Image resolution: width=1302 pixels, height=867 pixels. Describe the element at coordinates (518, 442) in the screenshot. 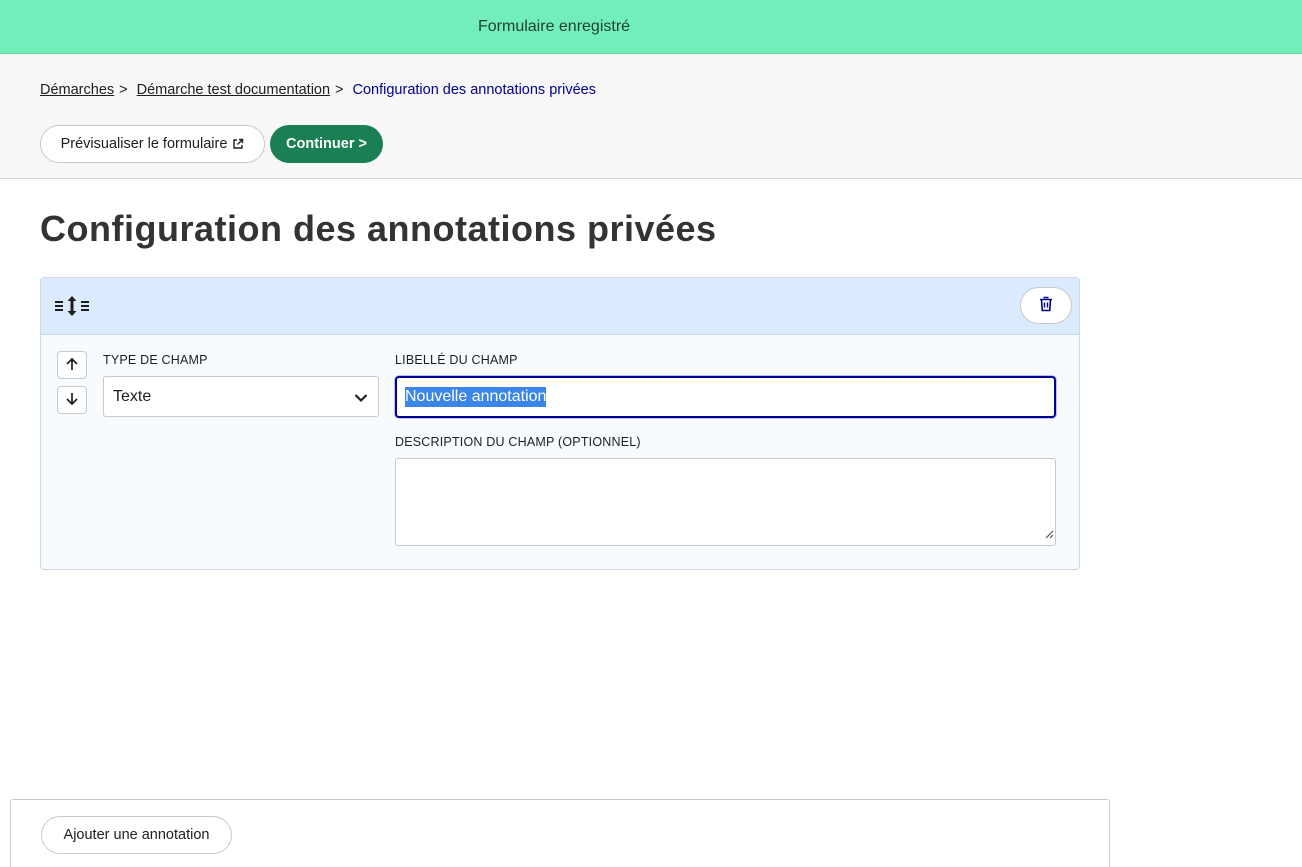

I see `description-field-label: DESCRIPTION DU CHAMP (OPTIONNEL)` at that location.